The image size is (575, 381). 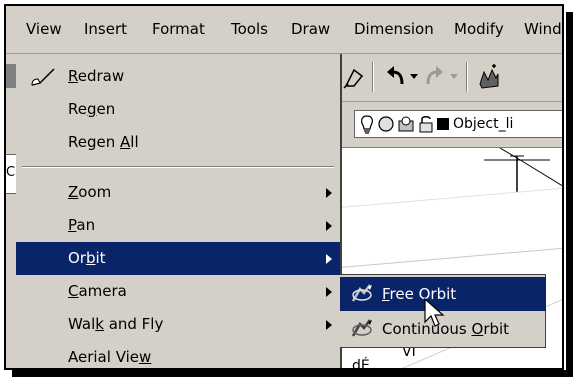 What do you see at coordinates (178, 29) in the screenshot?
I see `menu-format: Format` at bounding box center [178, 29].